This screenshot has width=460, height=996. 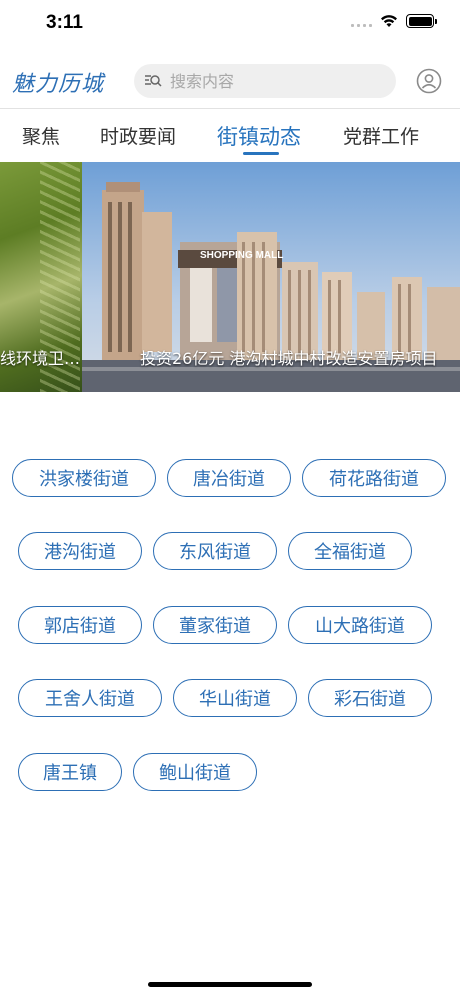 I want to click on search-bar, so click(x=265, y=81).